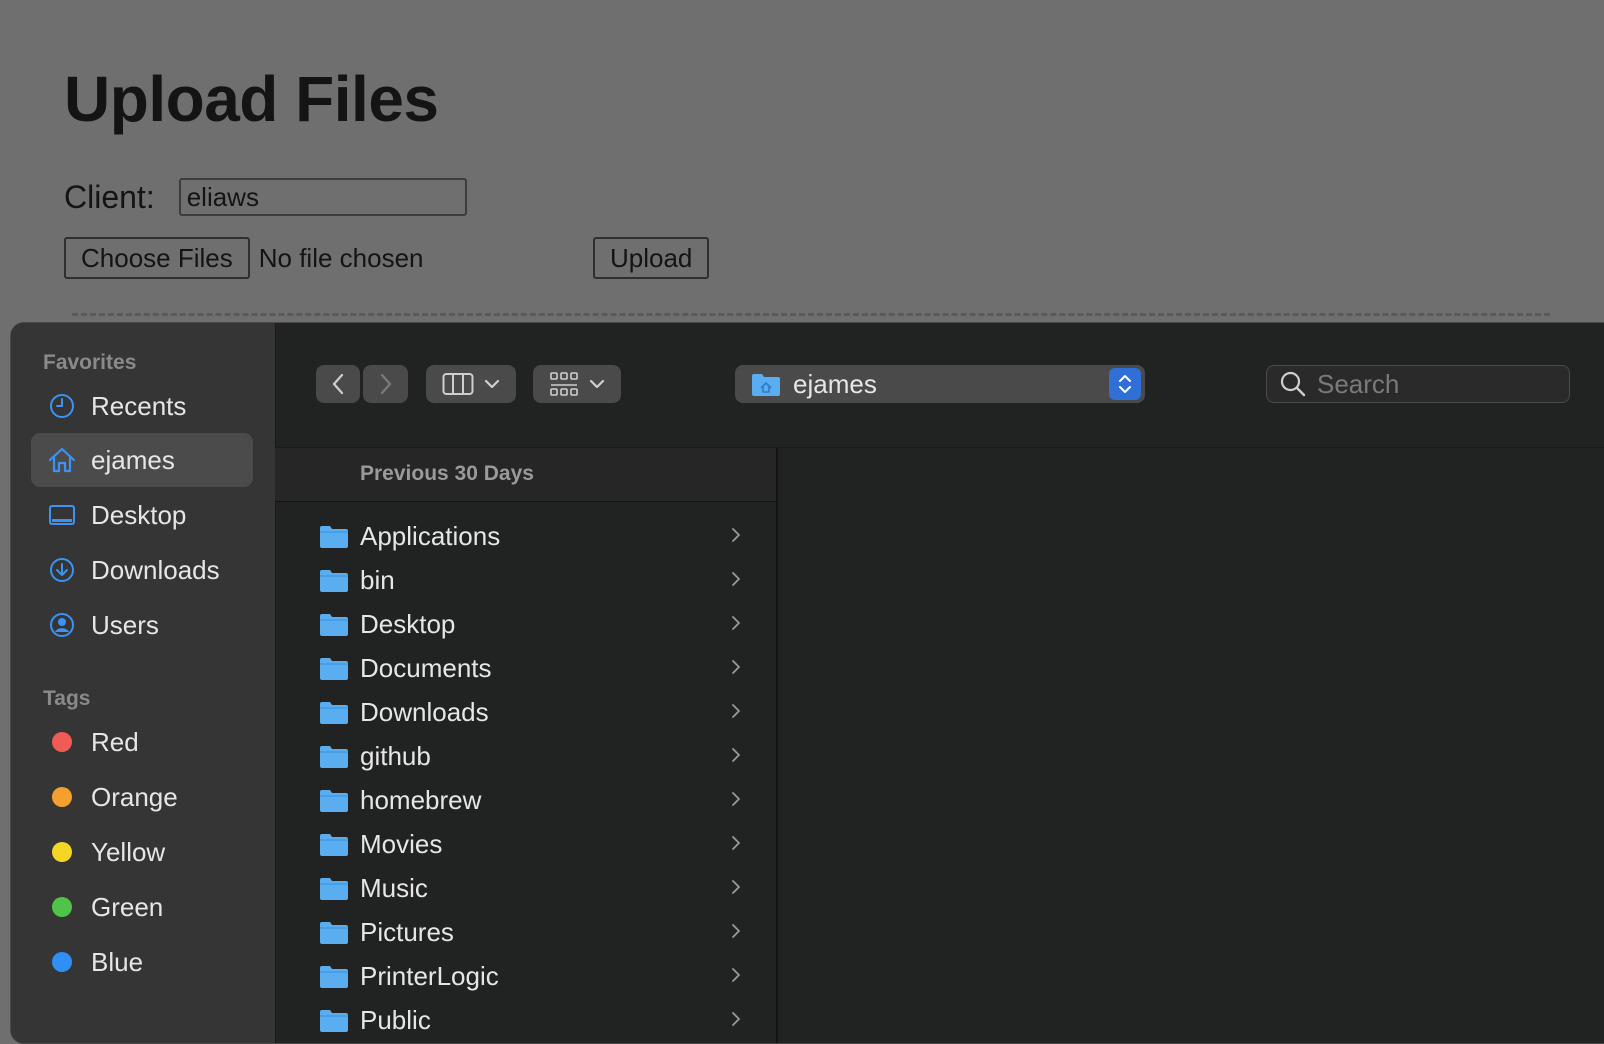 The width and height of the screenshot is (1604, 1044). I want to click on back-button, so click(338, 384).